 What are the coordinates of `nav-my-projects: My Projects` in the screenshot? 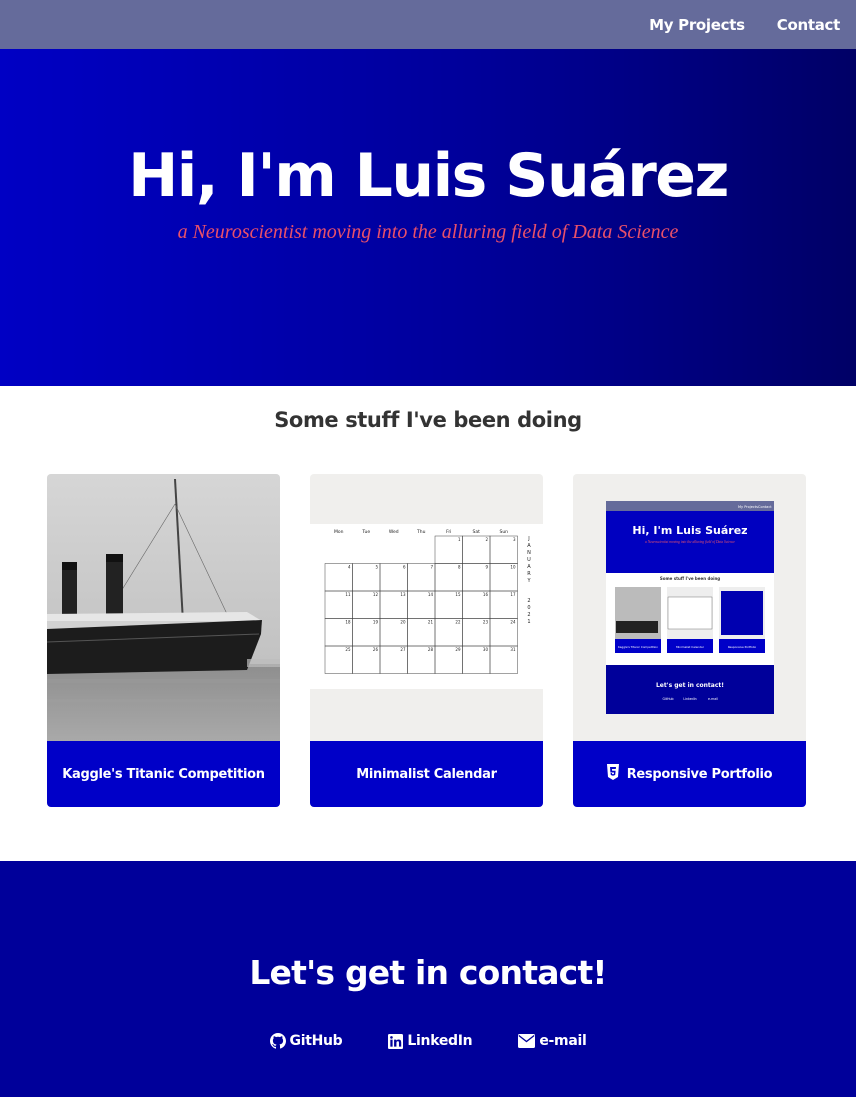 It's located at (697, 25).